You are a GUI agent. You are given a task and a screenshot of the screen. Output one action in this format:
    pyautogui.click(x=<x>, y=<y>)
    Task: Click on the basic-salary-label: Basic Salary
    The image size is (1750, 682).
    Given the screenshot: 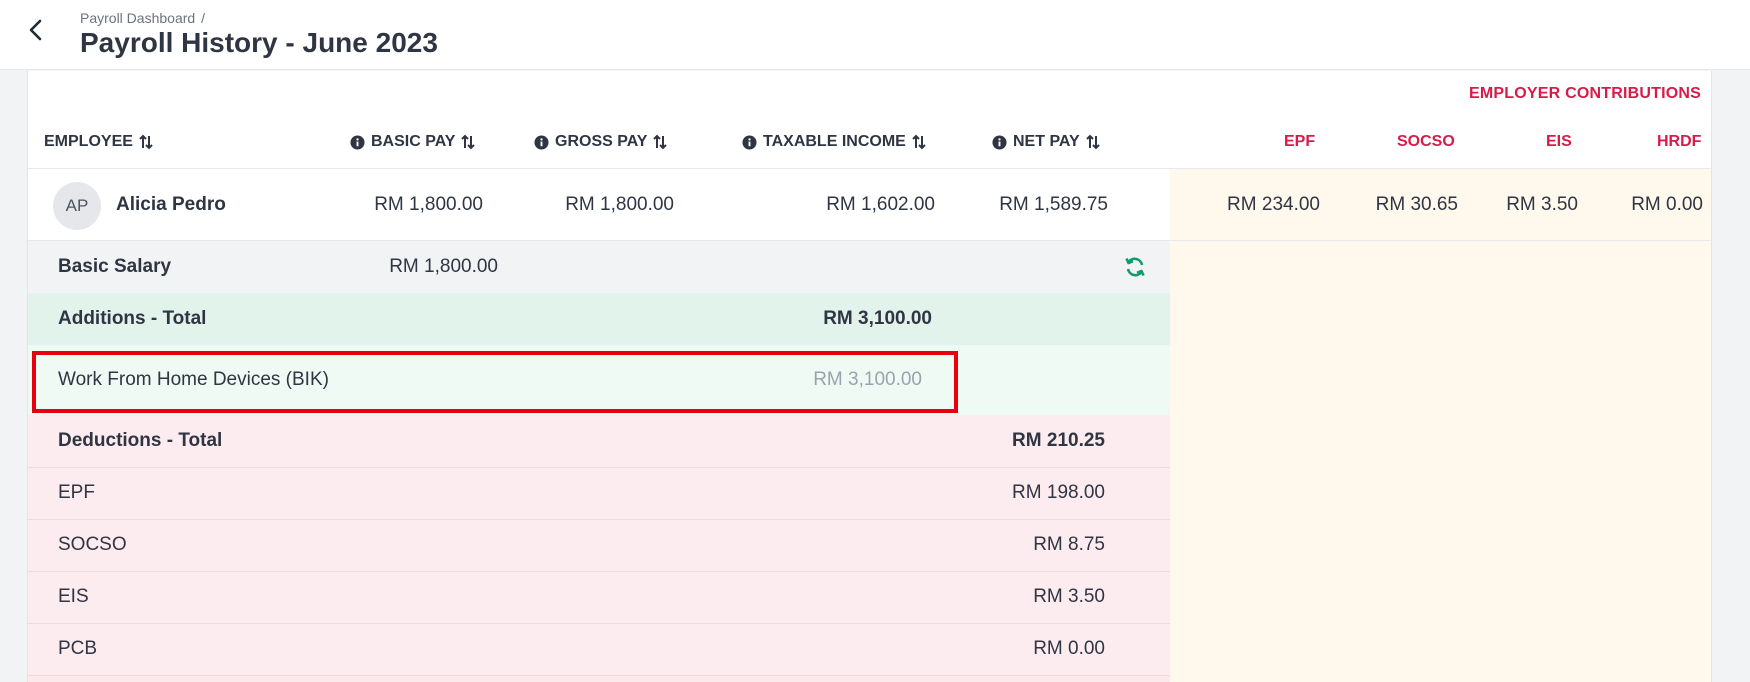 What is the action you would take?
    pyautogui.click(x=115, y=266)
    